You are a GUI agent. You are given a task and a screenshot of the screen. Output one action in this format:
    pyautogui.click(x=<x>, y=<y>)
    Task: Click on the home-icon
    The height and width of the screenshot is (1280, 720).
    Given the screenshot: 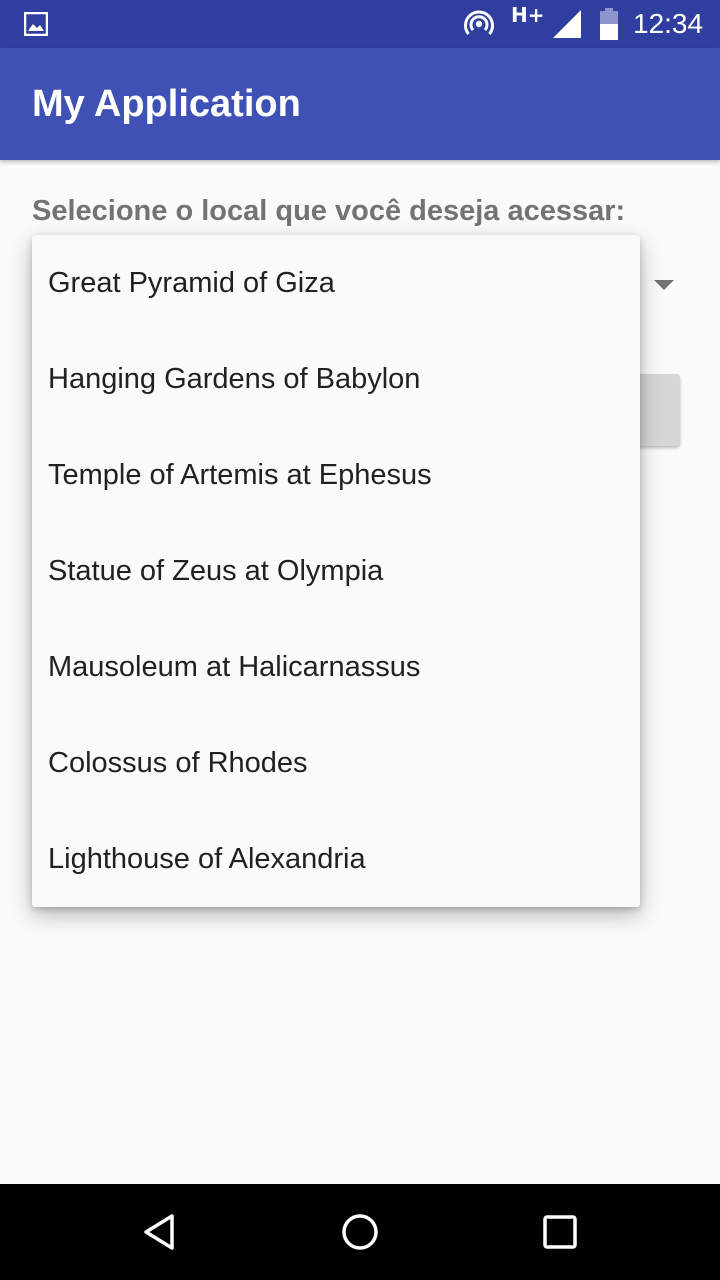 What is the action you would take?
    pyautogui.click(x=360, y=1232)
    